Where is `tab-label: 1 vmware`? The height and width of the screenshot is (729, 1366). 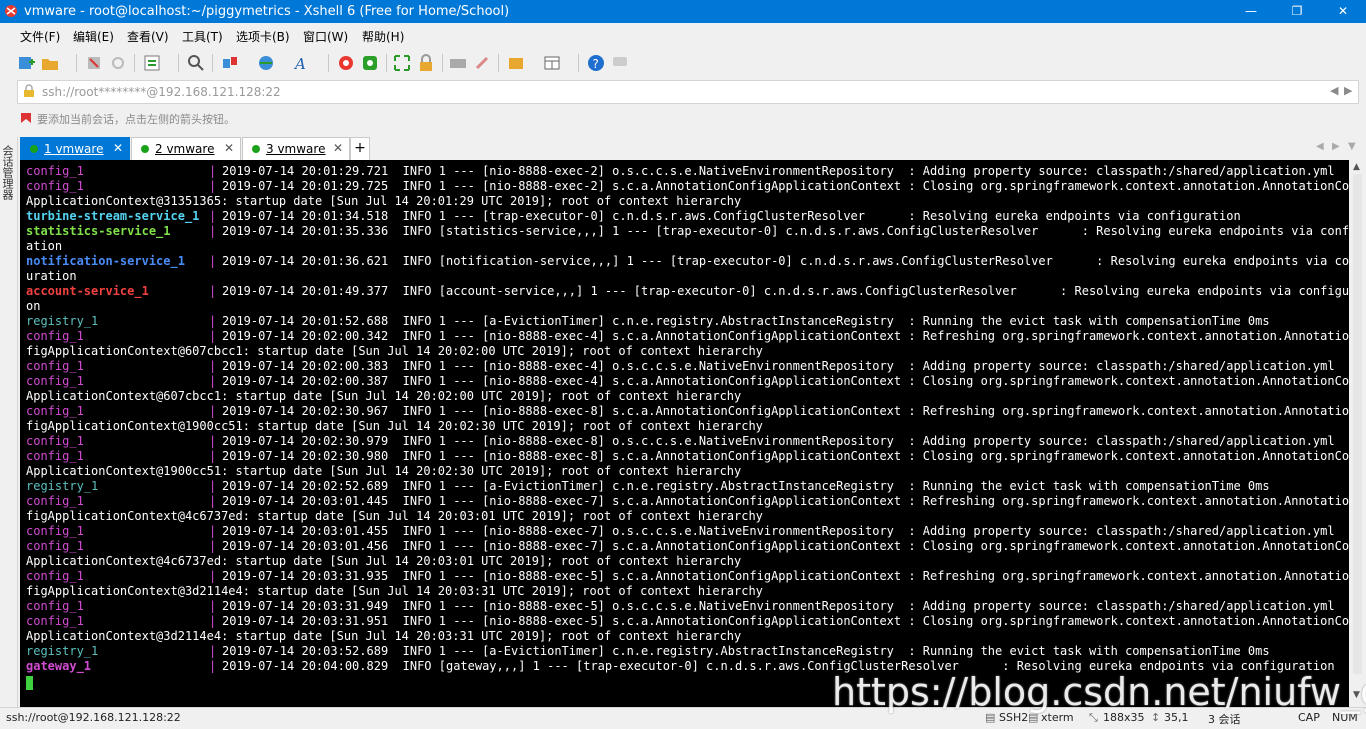 tab-label: 1 vmware is located at coordinates (74, 149).